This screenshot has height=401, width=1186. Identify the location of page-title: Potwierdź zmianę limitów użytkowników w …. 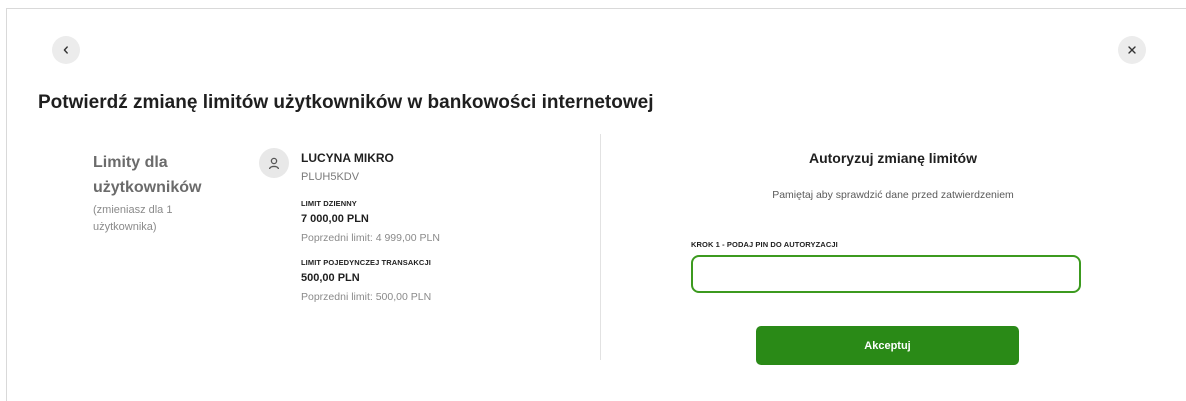
(346, 102).